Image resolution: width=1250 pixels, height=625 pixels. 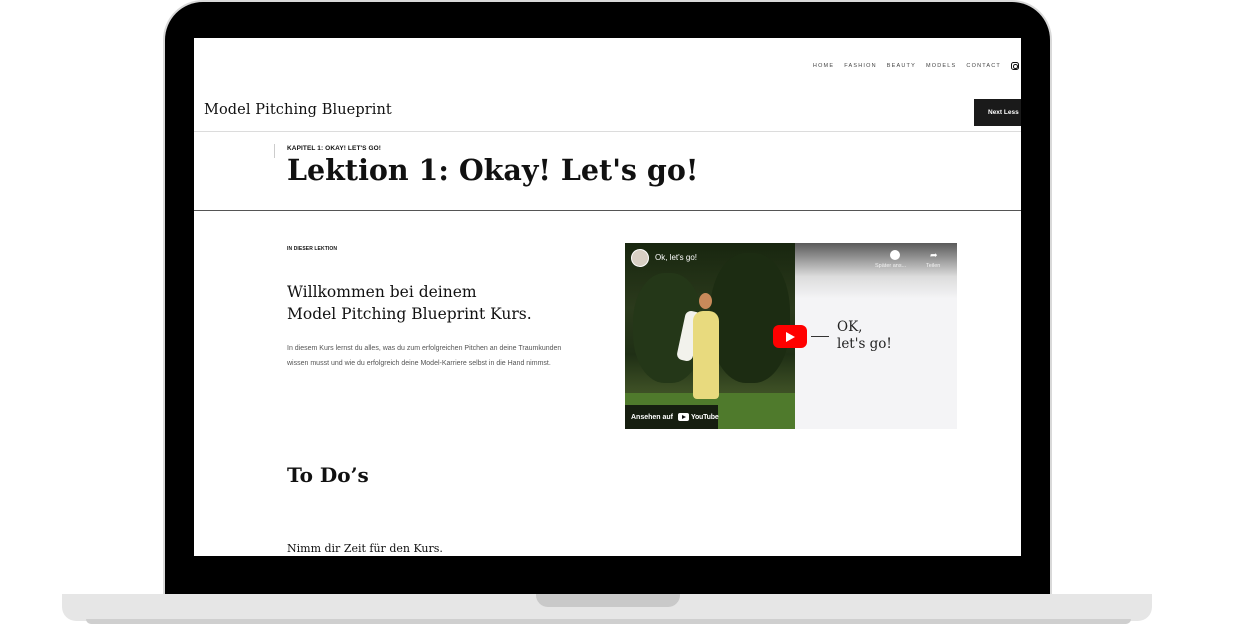 I want to click on title-divider, so click(x=607, y=210).